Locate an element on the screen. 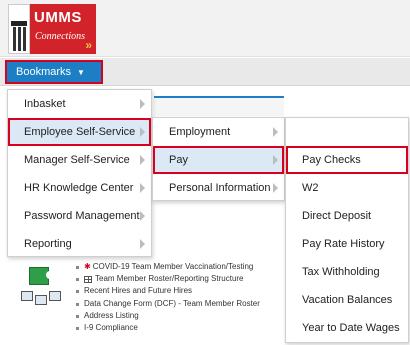 The height and width of the screenshot is (345, 410). menu-item-employee-self-service: Employee Self-Service is located at coordinates (79, 132).